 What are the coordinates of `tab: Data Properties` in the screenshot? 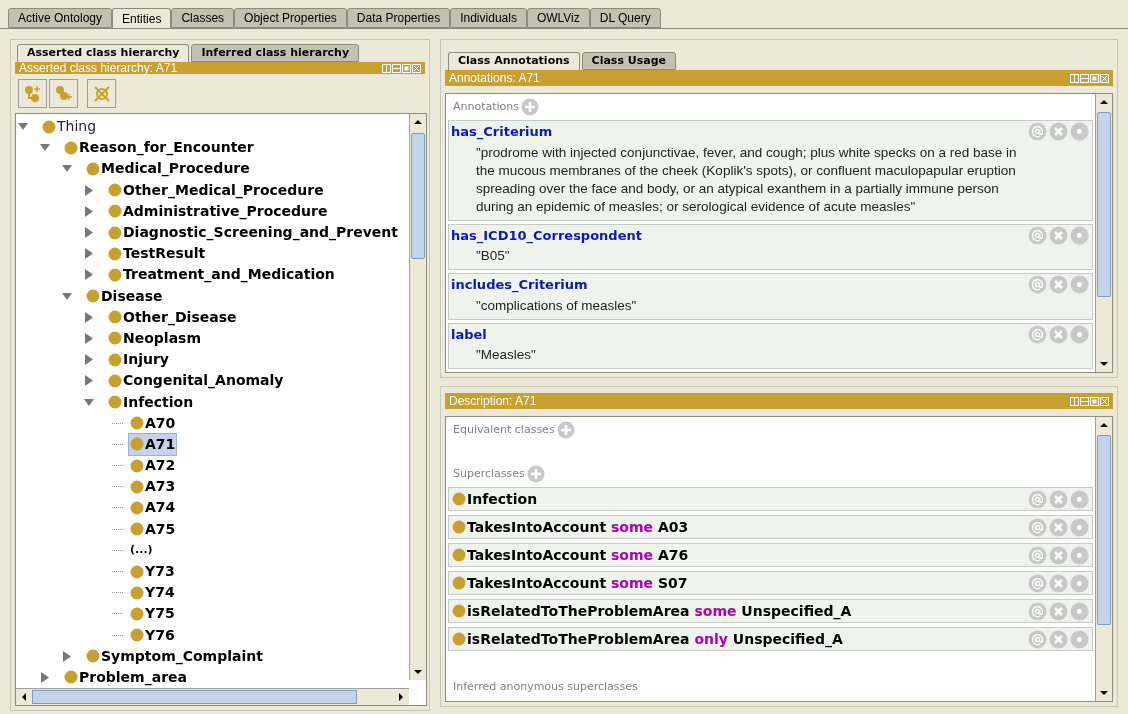 It's located at (398, 18).